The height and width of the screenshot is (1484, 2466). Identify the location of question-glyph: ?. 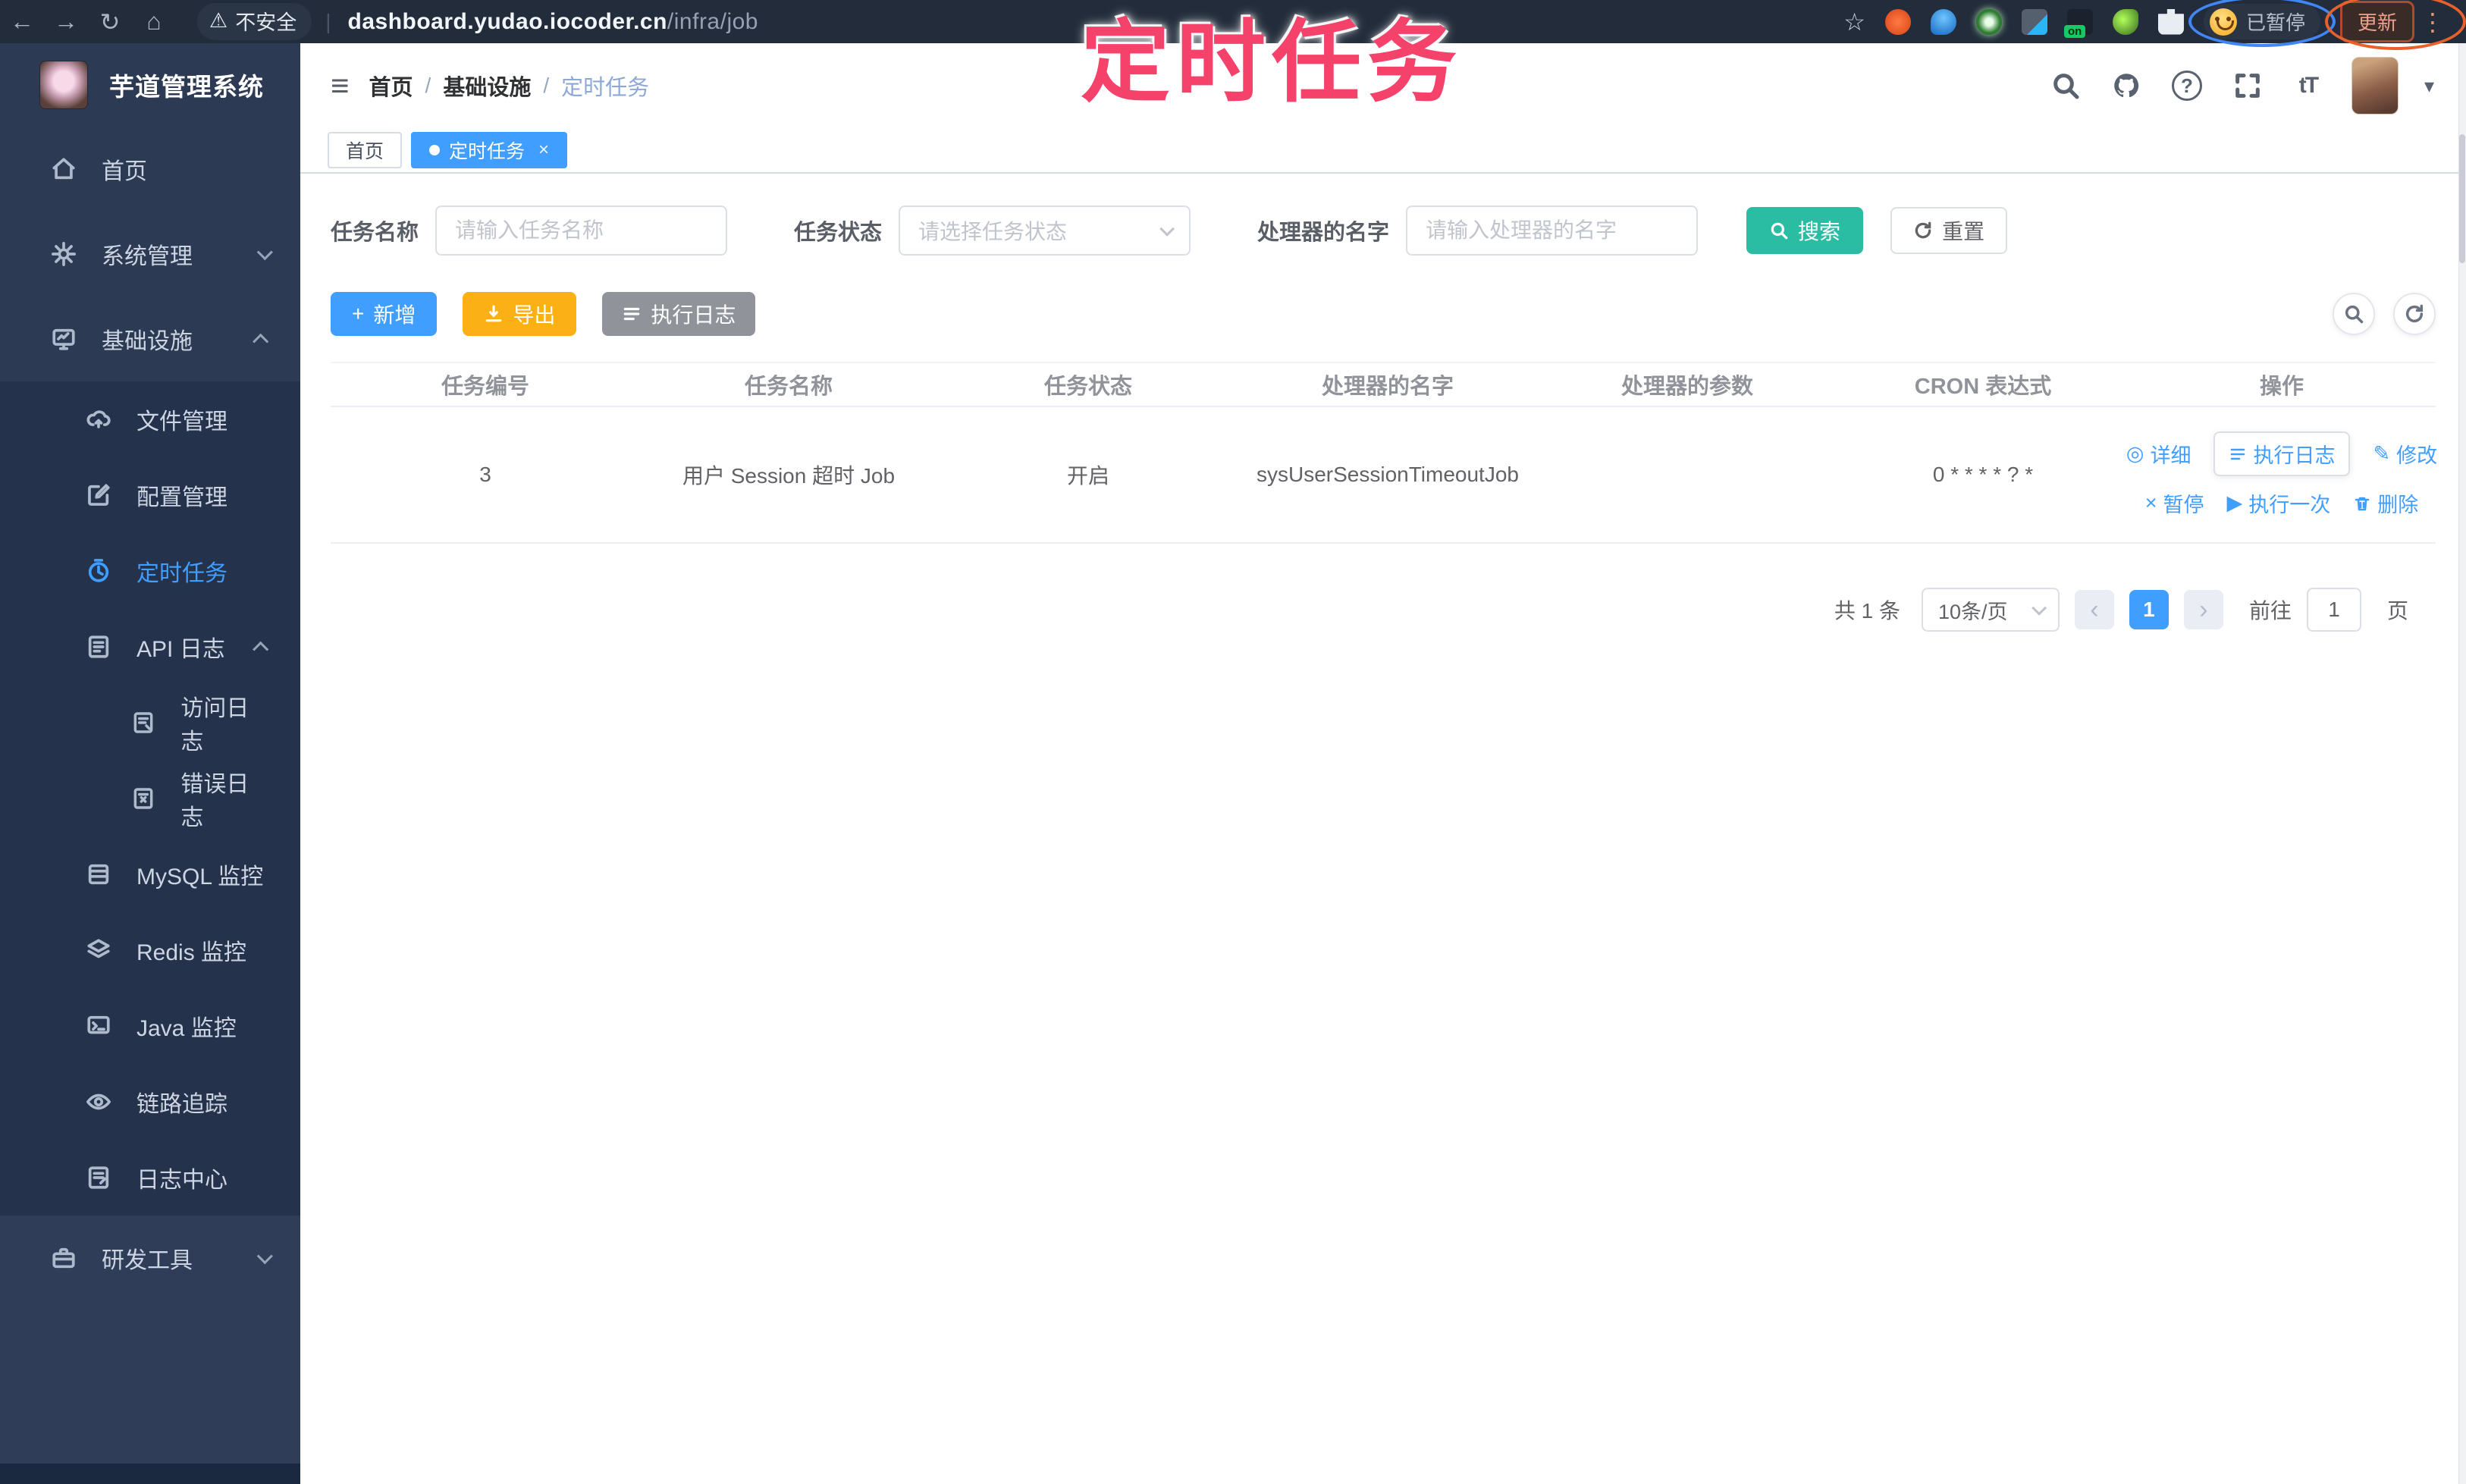
(2186, 86).